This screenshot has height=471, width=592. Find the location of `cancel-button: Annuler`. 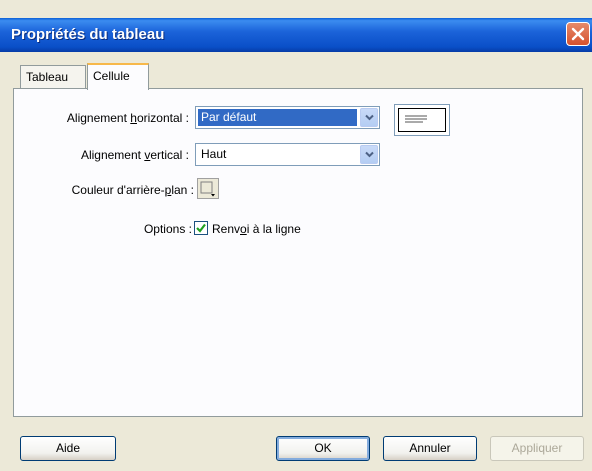

cancel-button: Annuler is located at coordinates (430, 448).